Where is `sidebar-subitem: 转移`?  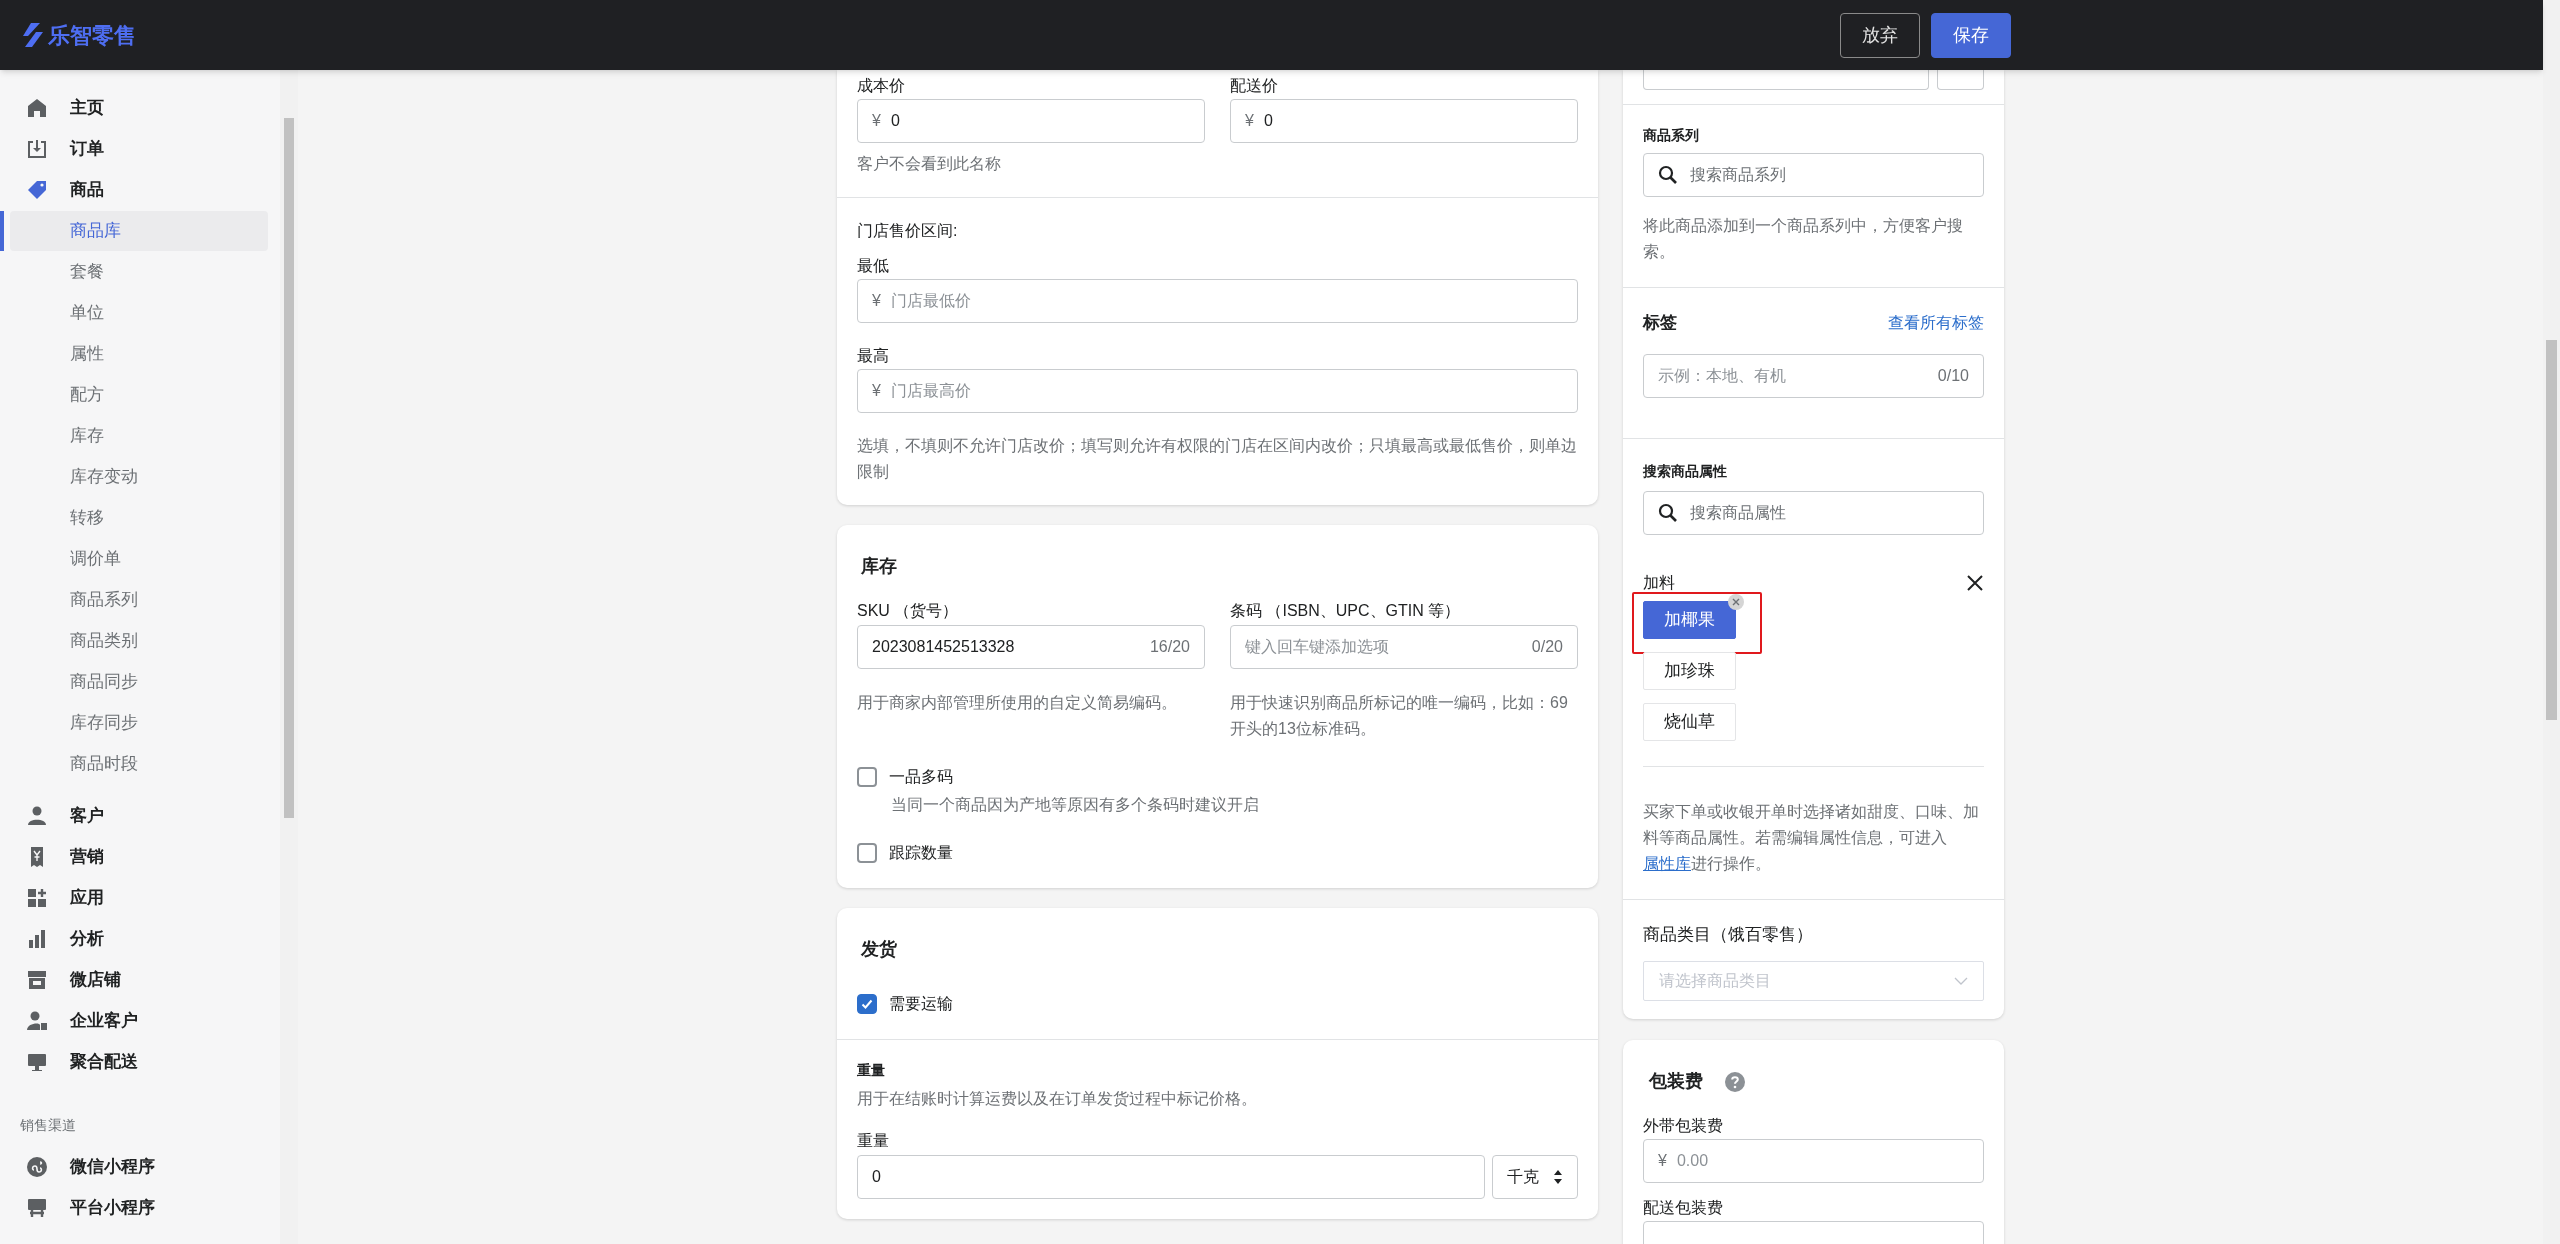
sidebar-subitem: 转移 is located at coordinates (139, 517).